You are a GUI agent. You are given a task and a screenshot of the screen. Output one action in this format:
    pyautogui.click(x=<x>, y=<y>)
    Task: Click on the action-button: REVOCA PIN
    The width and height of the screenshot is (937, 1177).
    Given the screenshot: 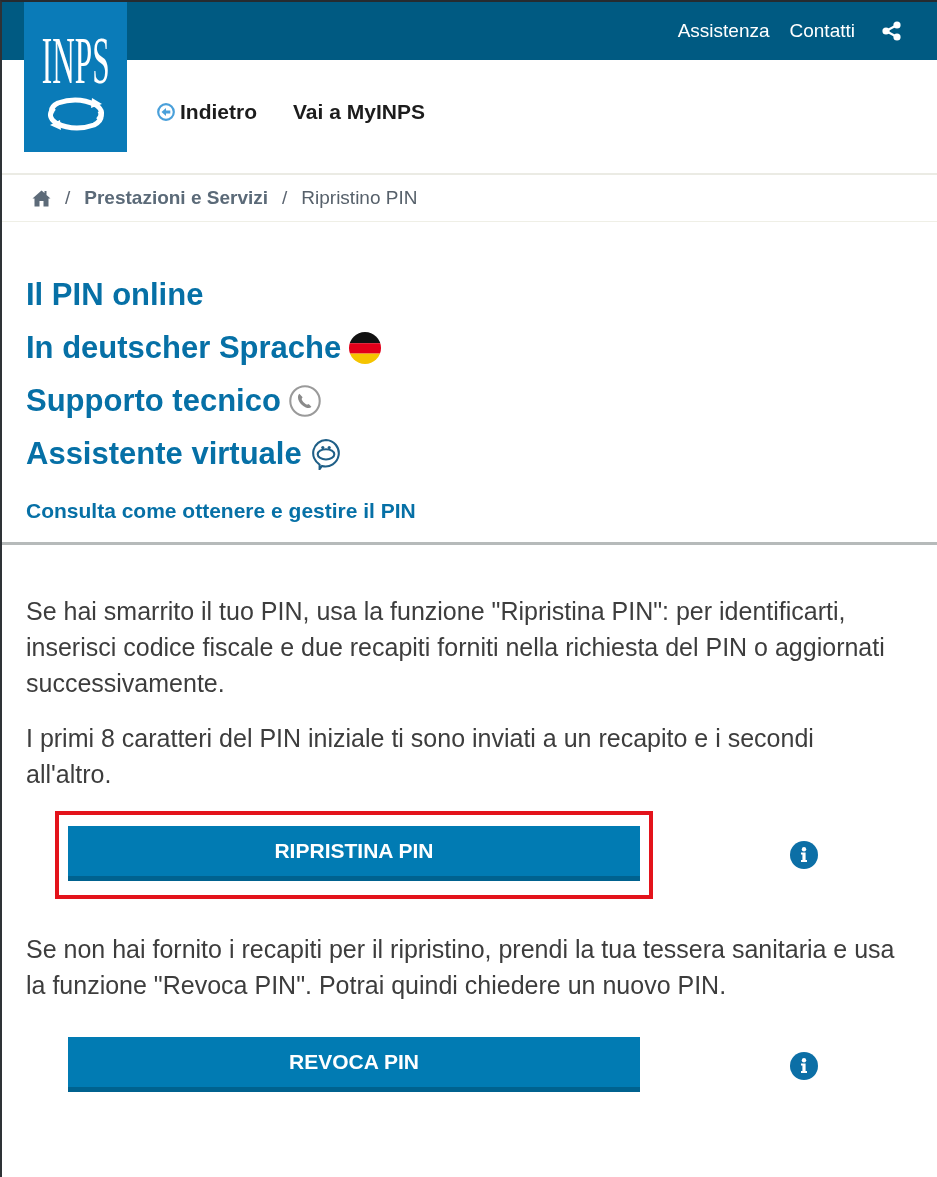 What is the action you would take?
    pyautogui.click(x=354, y=1064)
    